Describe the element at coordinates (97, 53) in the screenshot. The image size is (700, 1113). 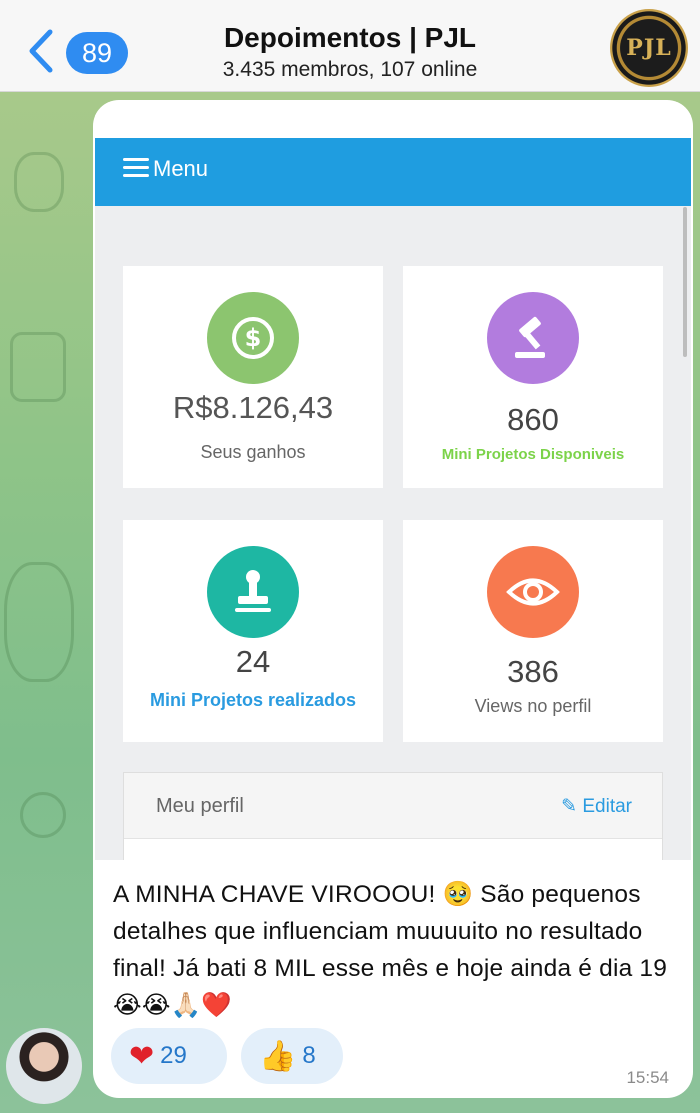
I see `unread-count-badge: 89` at that location.